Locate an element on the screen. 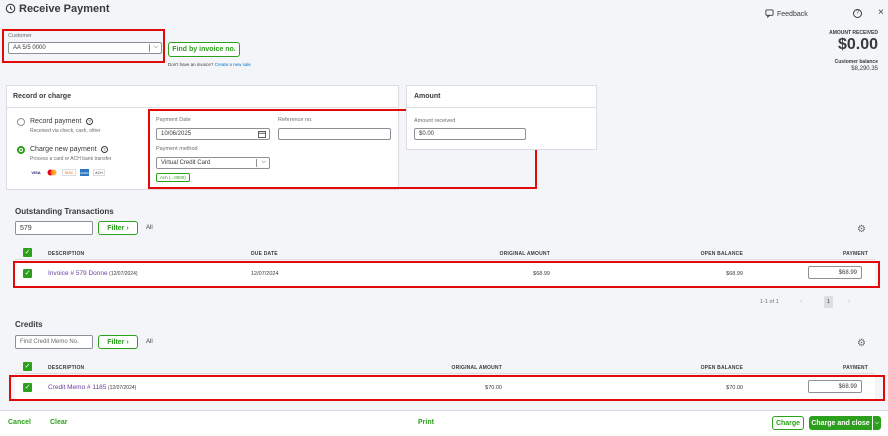 Image resolution: width=888 pixels, height=436 pixels. credit-payment-value: $68.99 is located at coordinates (847, 386).